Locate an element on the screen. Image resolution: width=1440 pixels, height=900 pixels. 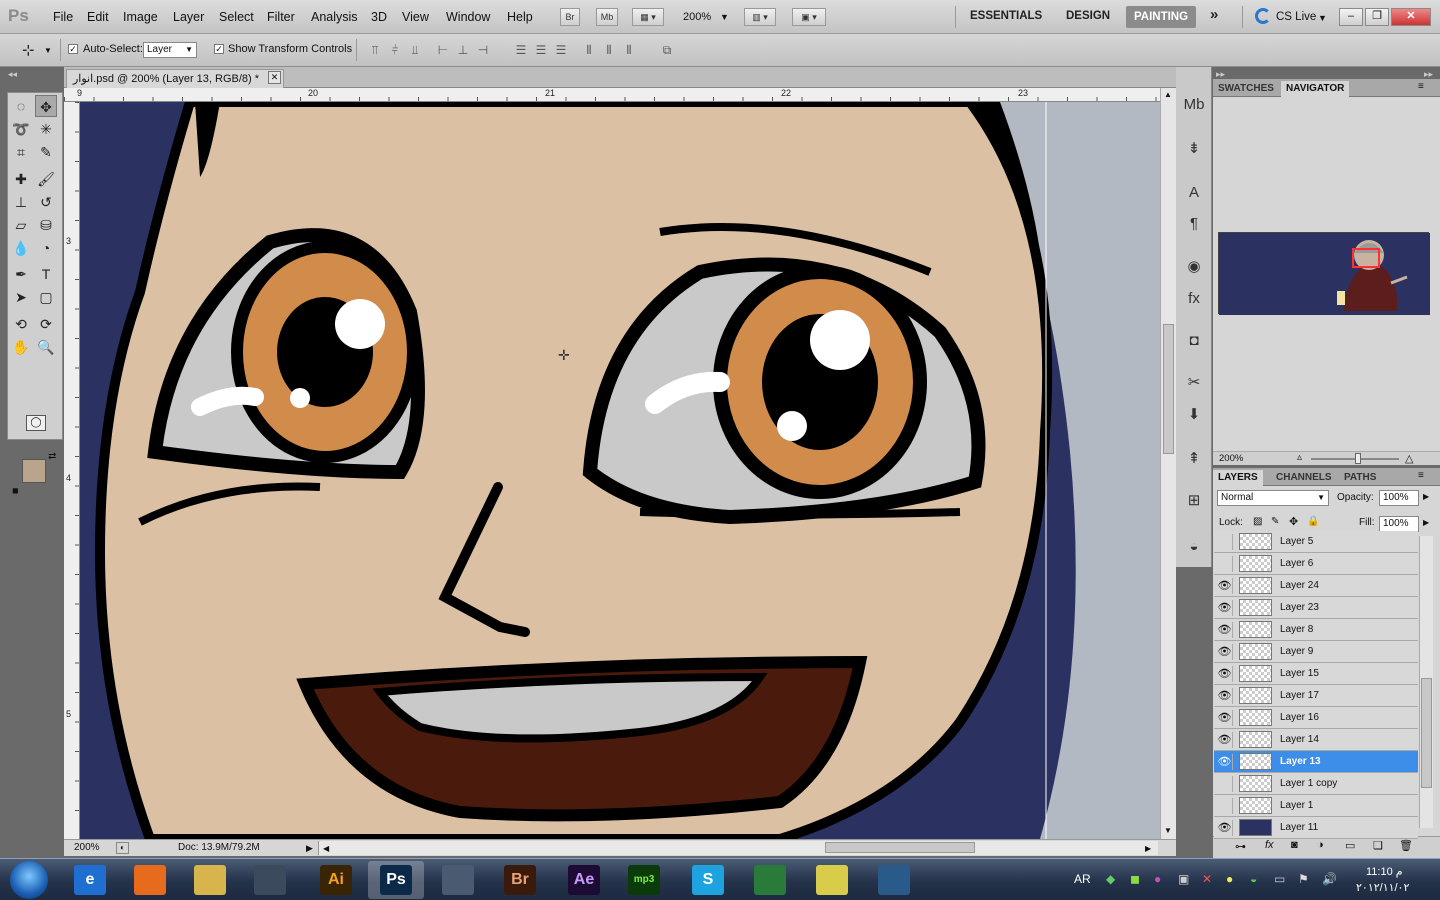
dodge-tool-icon: ◔ is located at coordinates (46, 248).